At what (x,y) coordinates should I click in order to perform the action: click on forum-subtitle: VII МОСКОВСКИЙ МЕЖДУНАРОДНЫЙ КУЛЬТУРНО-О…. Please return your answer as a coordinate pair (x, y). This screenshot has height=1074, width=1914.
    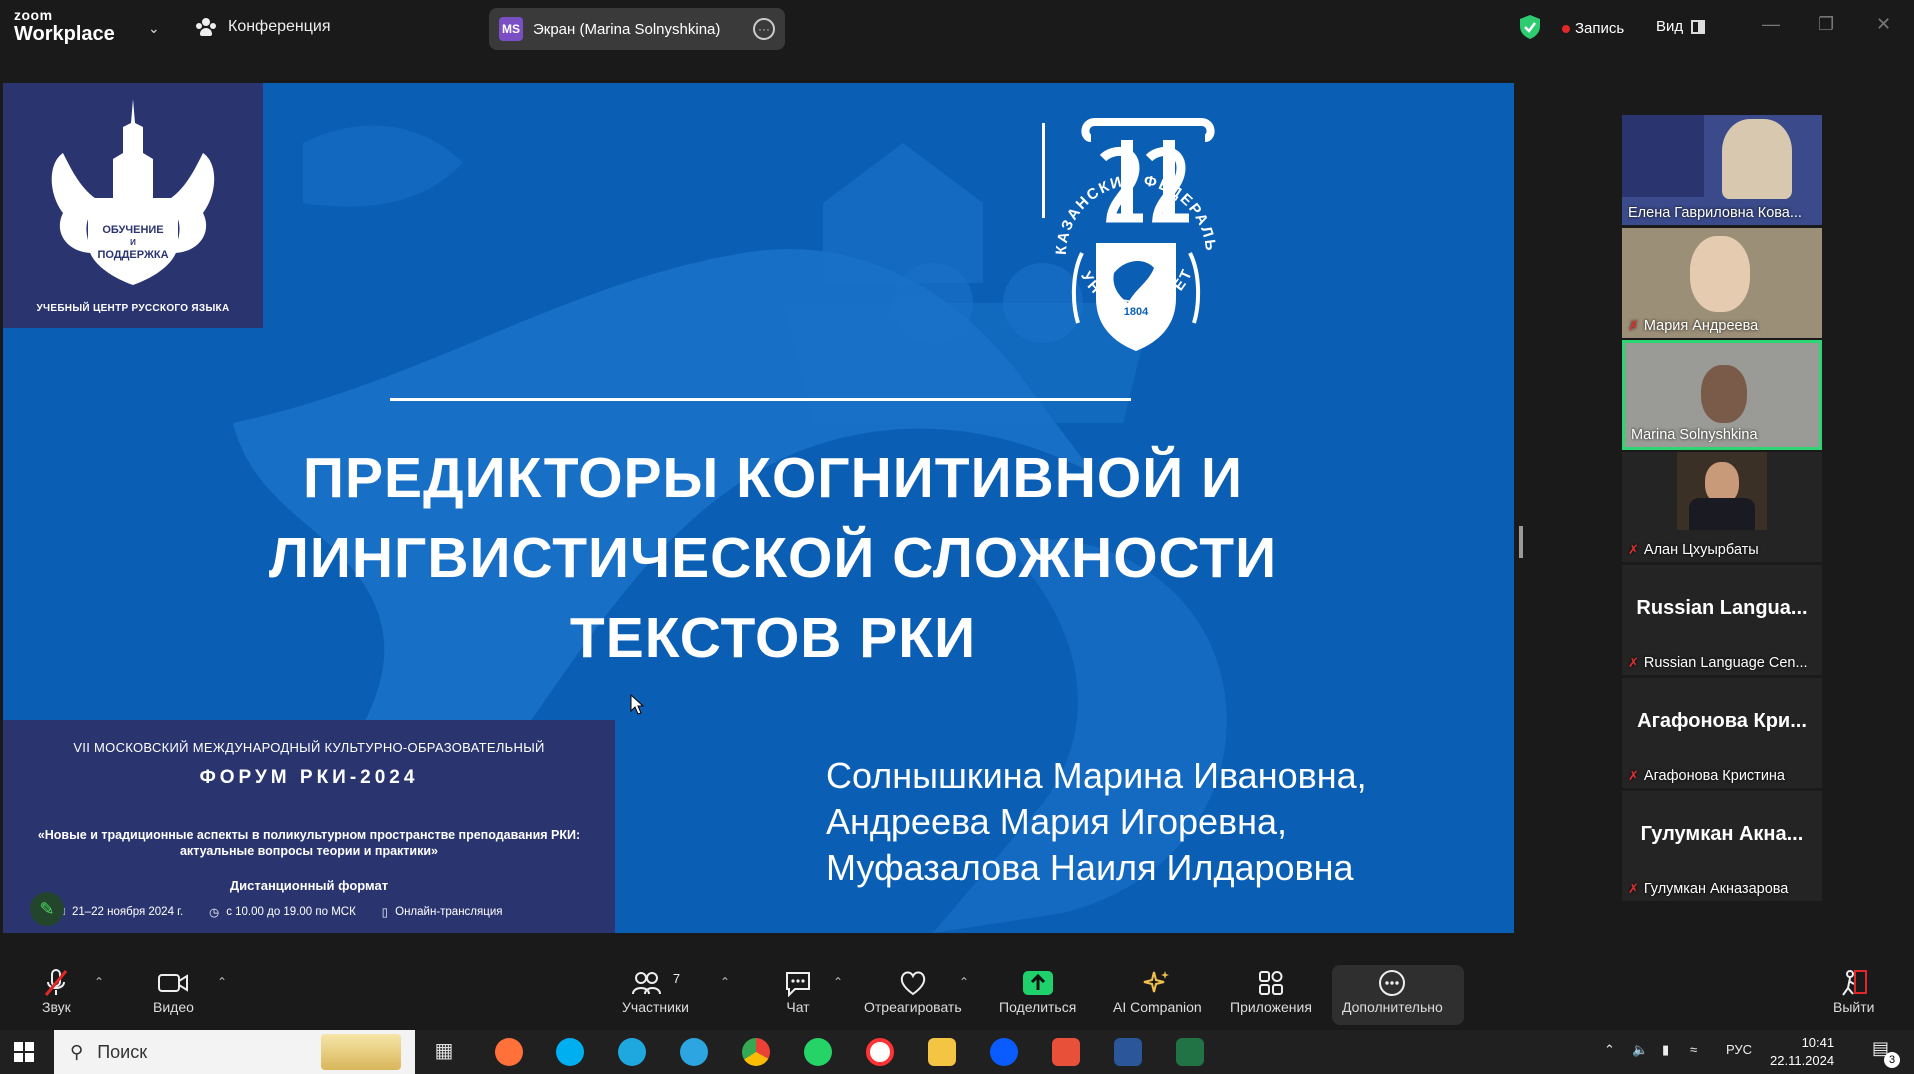
    Looking at the image, I should click on (309, 747).